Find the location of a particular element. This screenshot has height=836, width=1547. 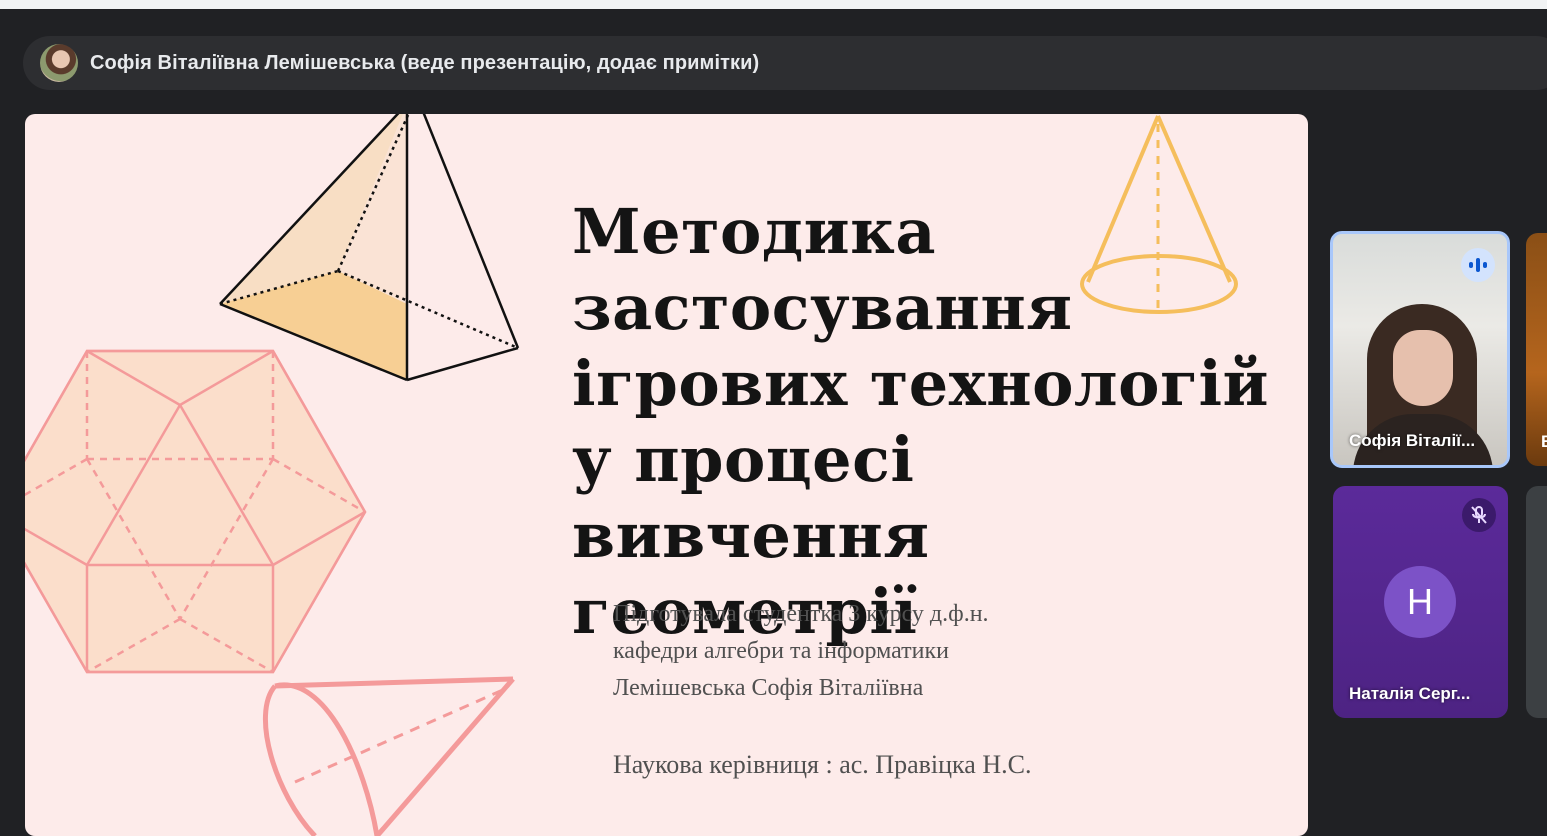

slide-subtitle-line: кафедри алгебри та інформатики is located at coordinates (781, 651).